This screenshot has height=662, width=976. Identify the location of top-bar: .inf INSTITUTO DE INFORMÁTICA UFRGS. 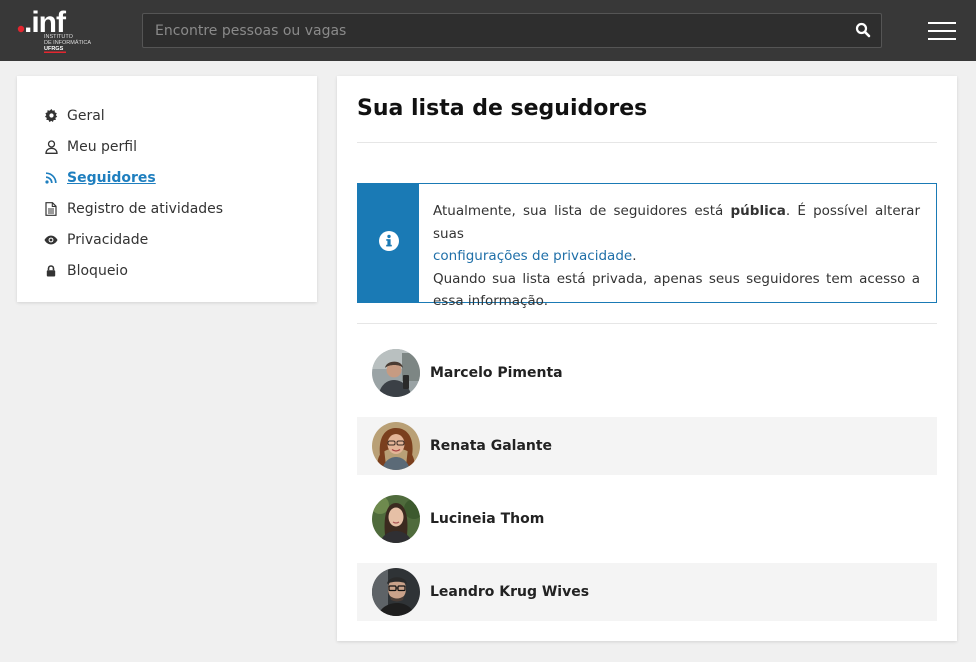
(488, 30).